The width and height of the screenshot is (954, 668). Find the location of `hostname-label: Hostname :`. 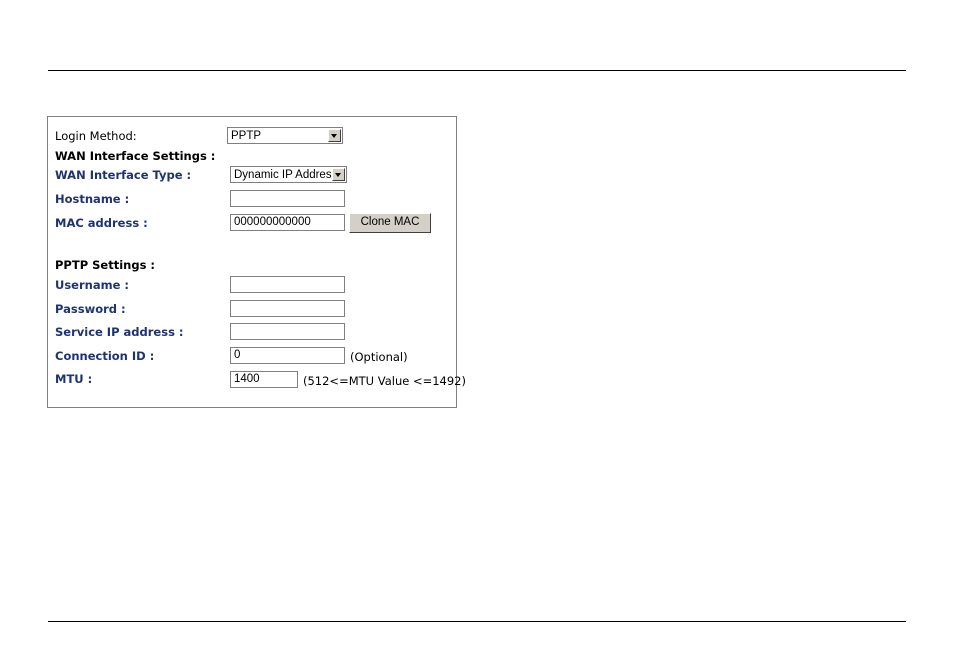

hostname-label: Hostname : is located at coordinates (92, 199).